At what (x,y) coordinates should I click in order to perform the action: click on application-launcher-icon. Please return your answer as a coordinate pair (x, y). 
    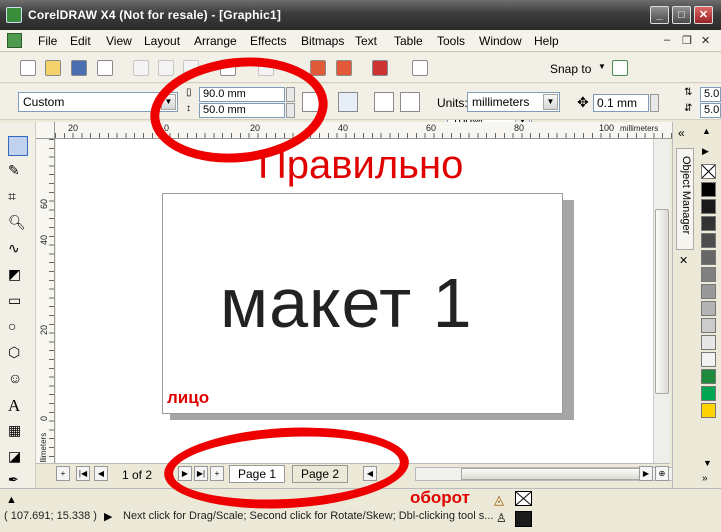
    Looking at the image, I should click on (380, 68).